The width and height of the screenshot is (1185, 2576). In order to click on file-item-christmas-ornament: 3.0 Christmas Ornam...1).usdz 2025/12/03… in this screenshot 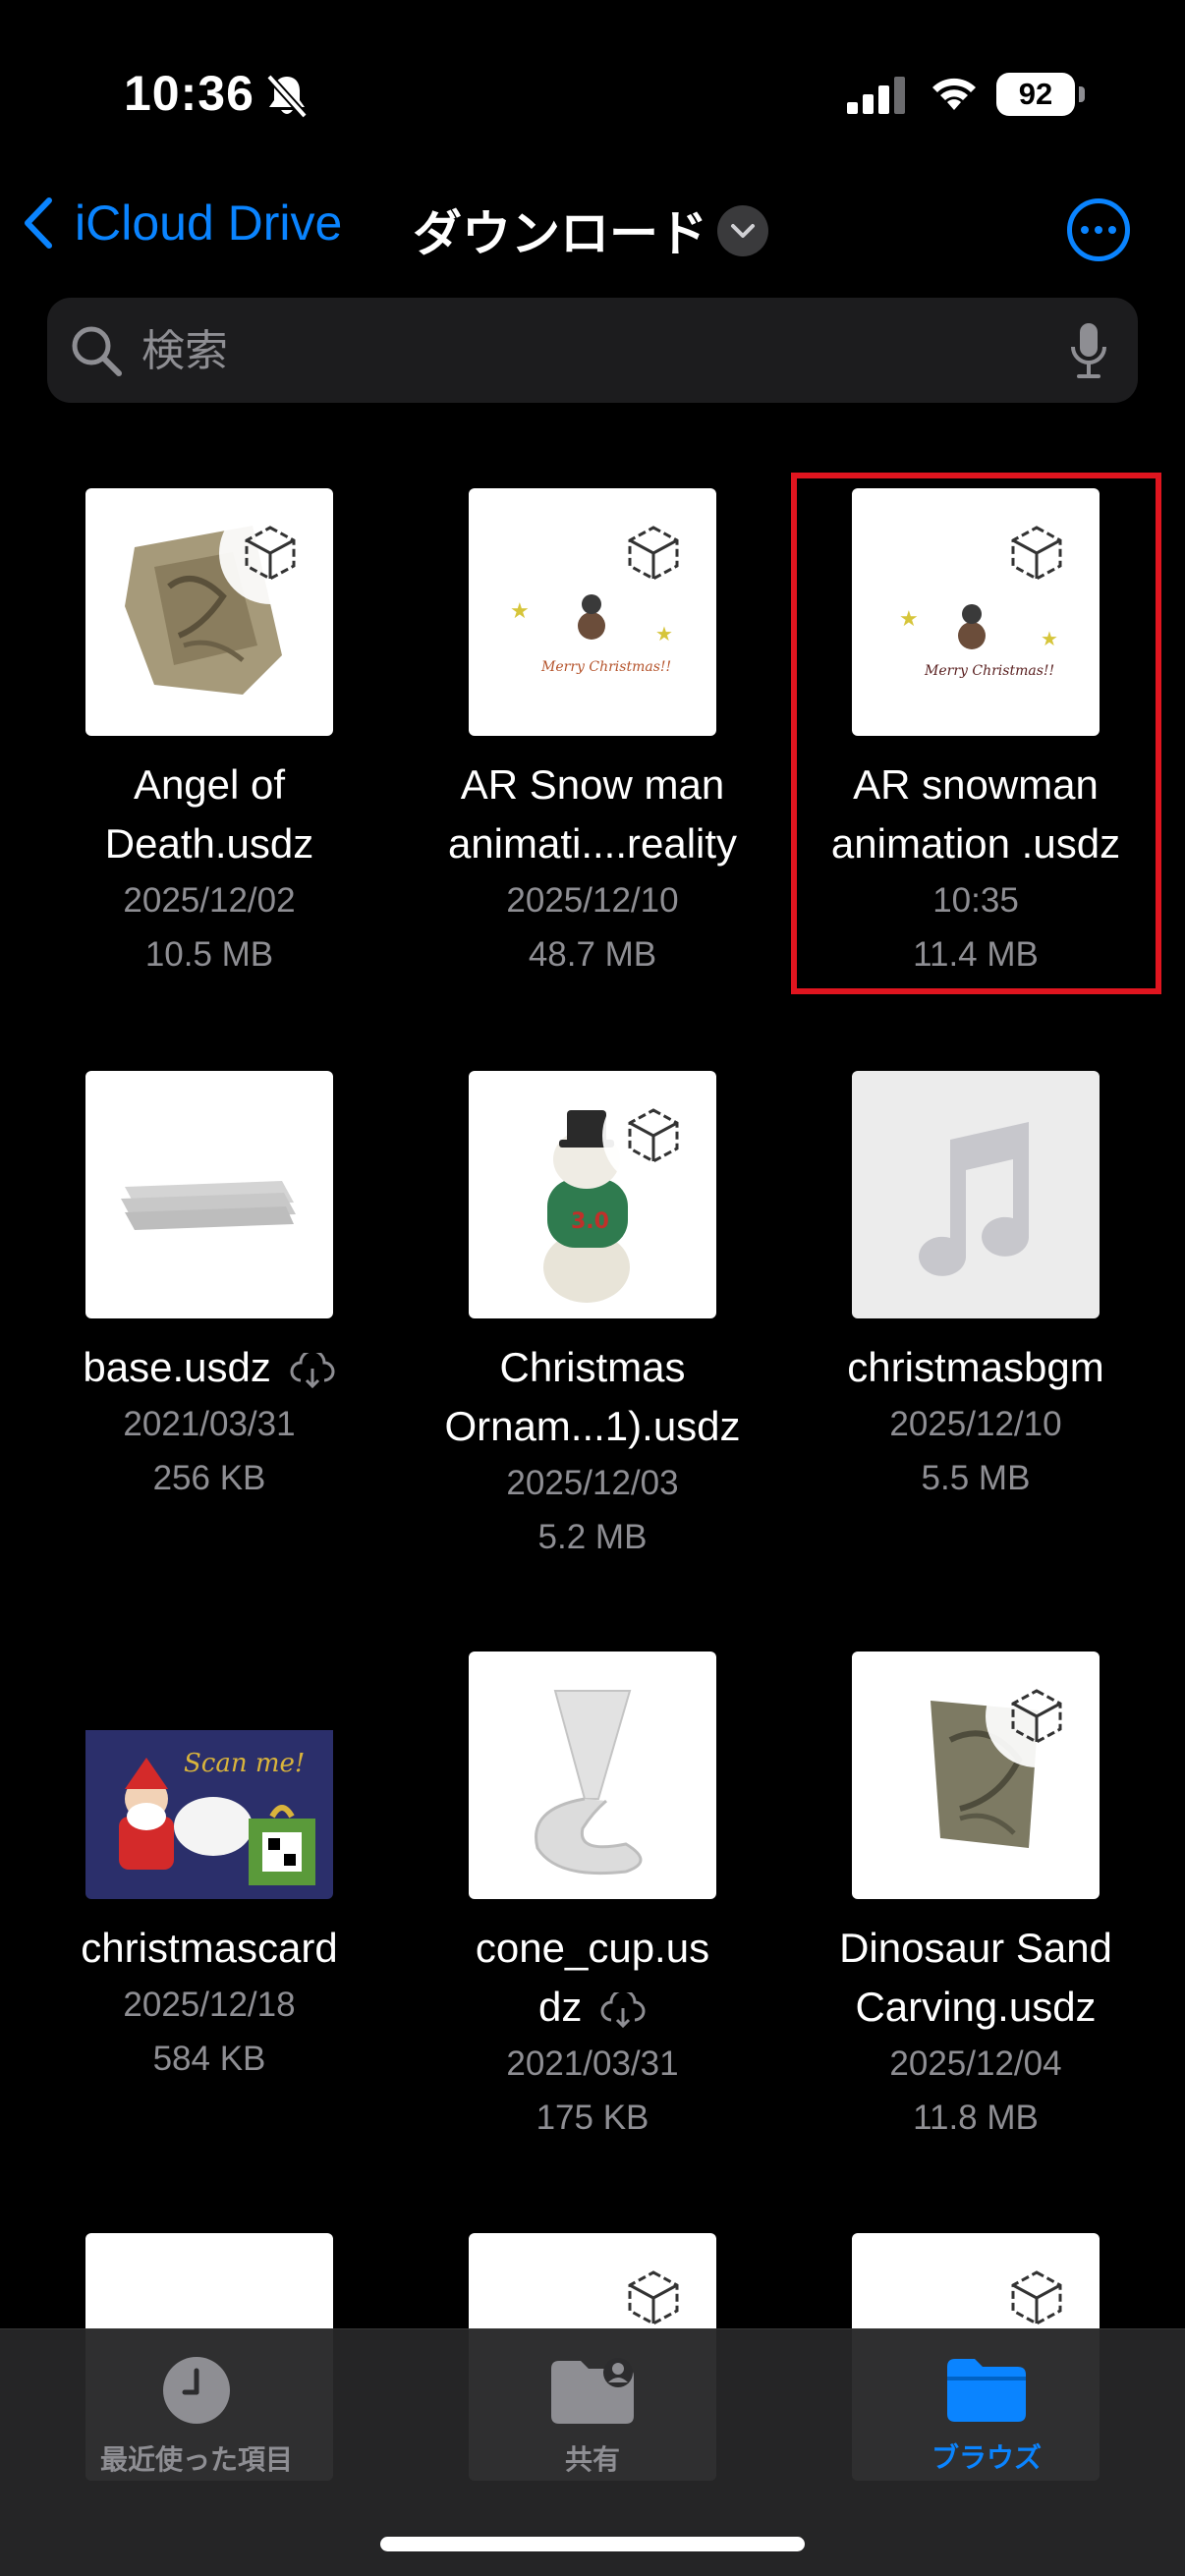, I will do `click(592, 1317)`.